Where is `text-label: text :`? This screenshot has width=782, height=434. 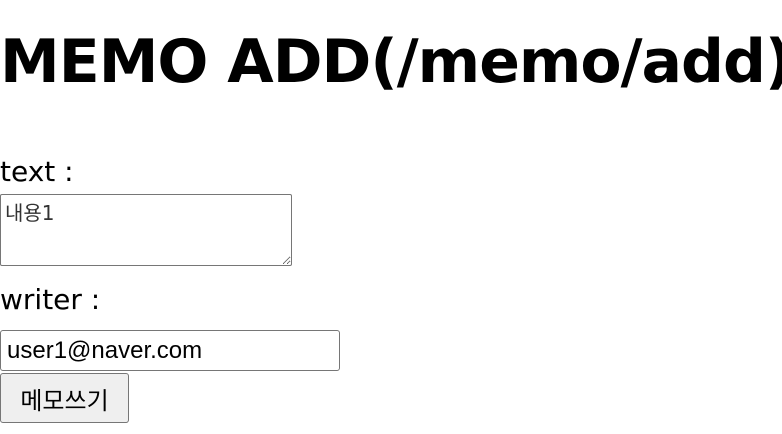 text-label: text : is located at coordinates (37, 171).